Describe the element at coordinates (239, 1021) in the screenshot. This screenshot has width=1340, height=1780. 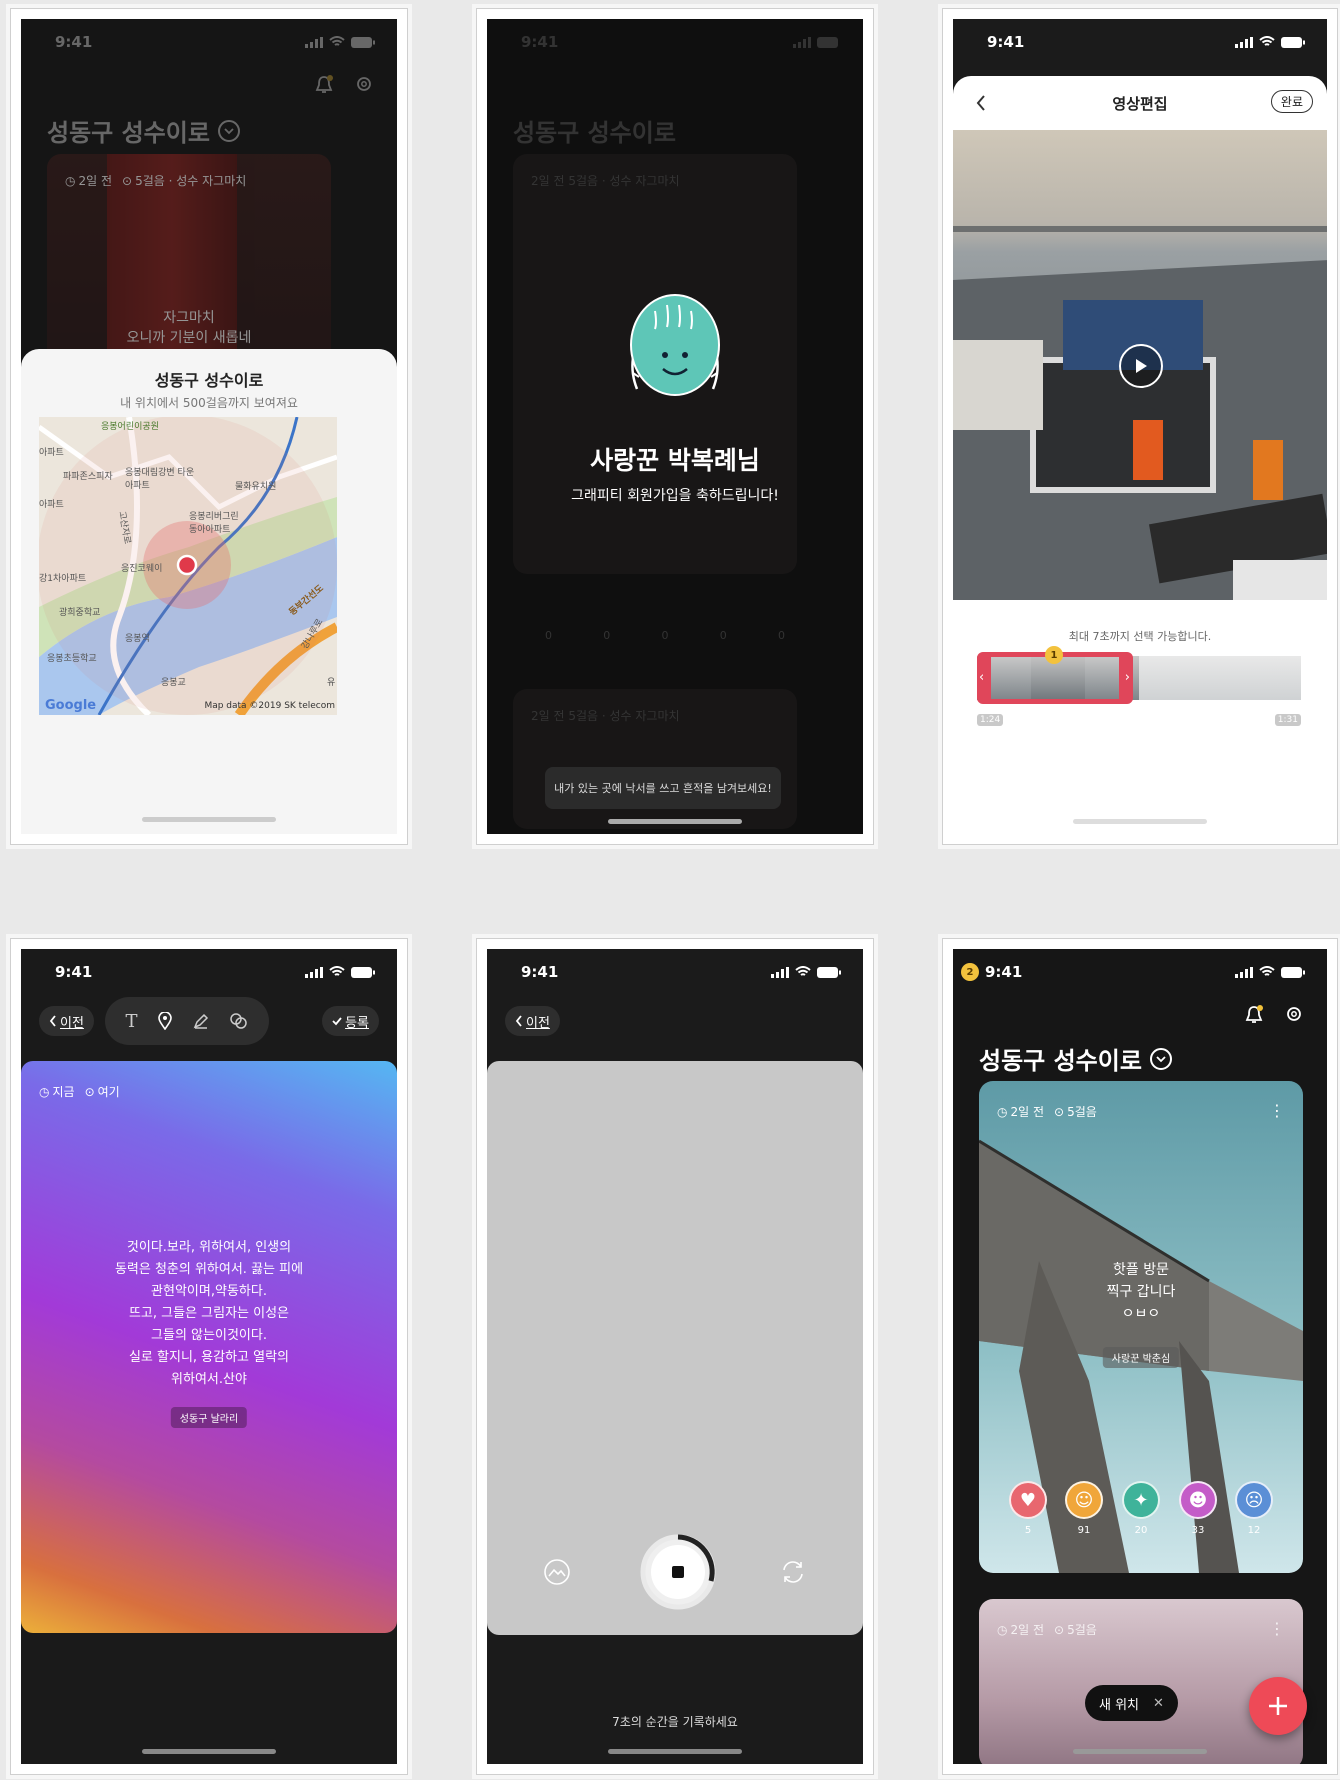
I see `color-tool-icon` at that location.